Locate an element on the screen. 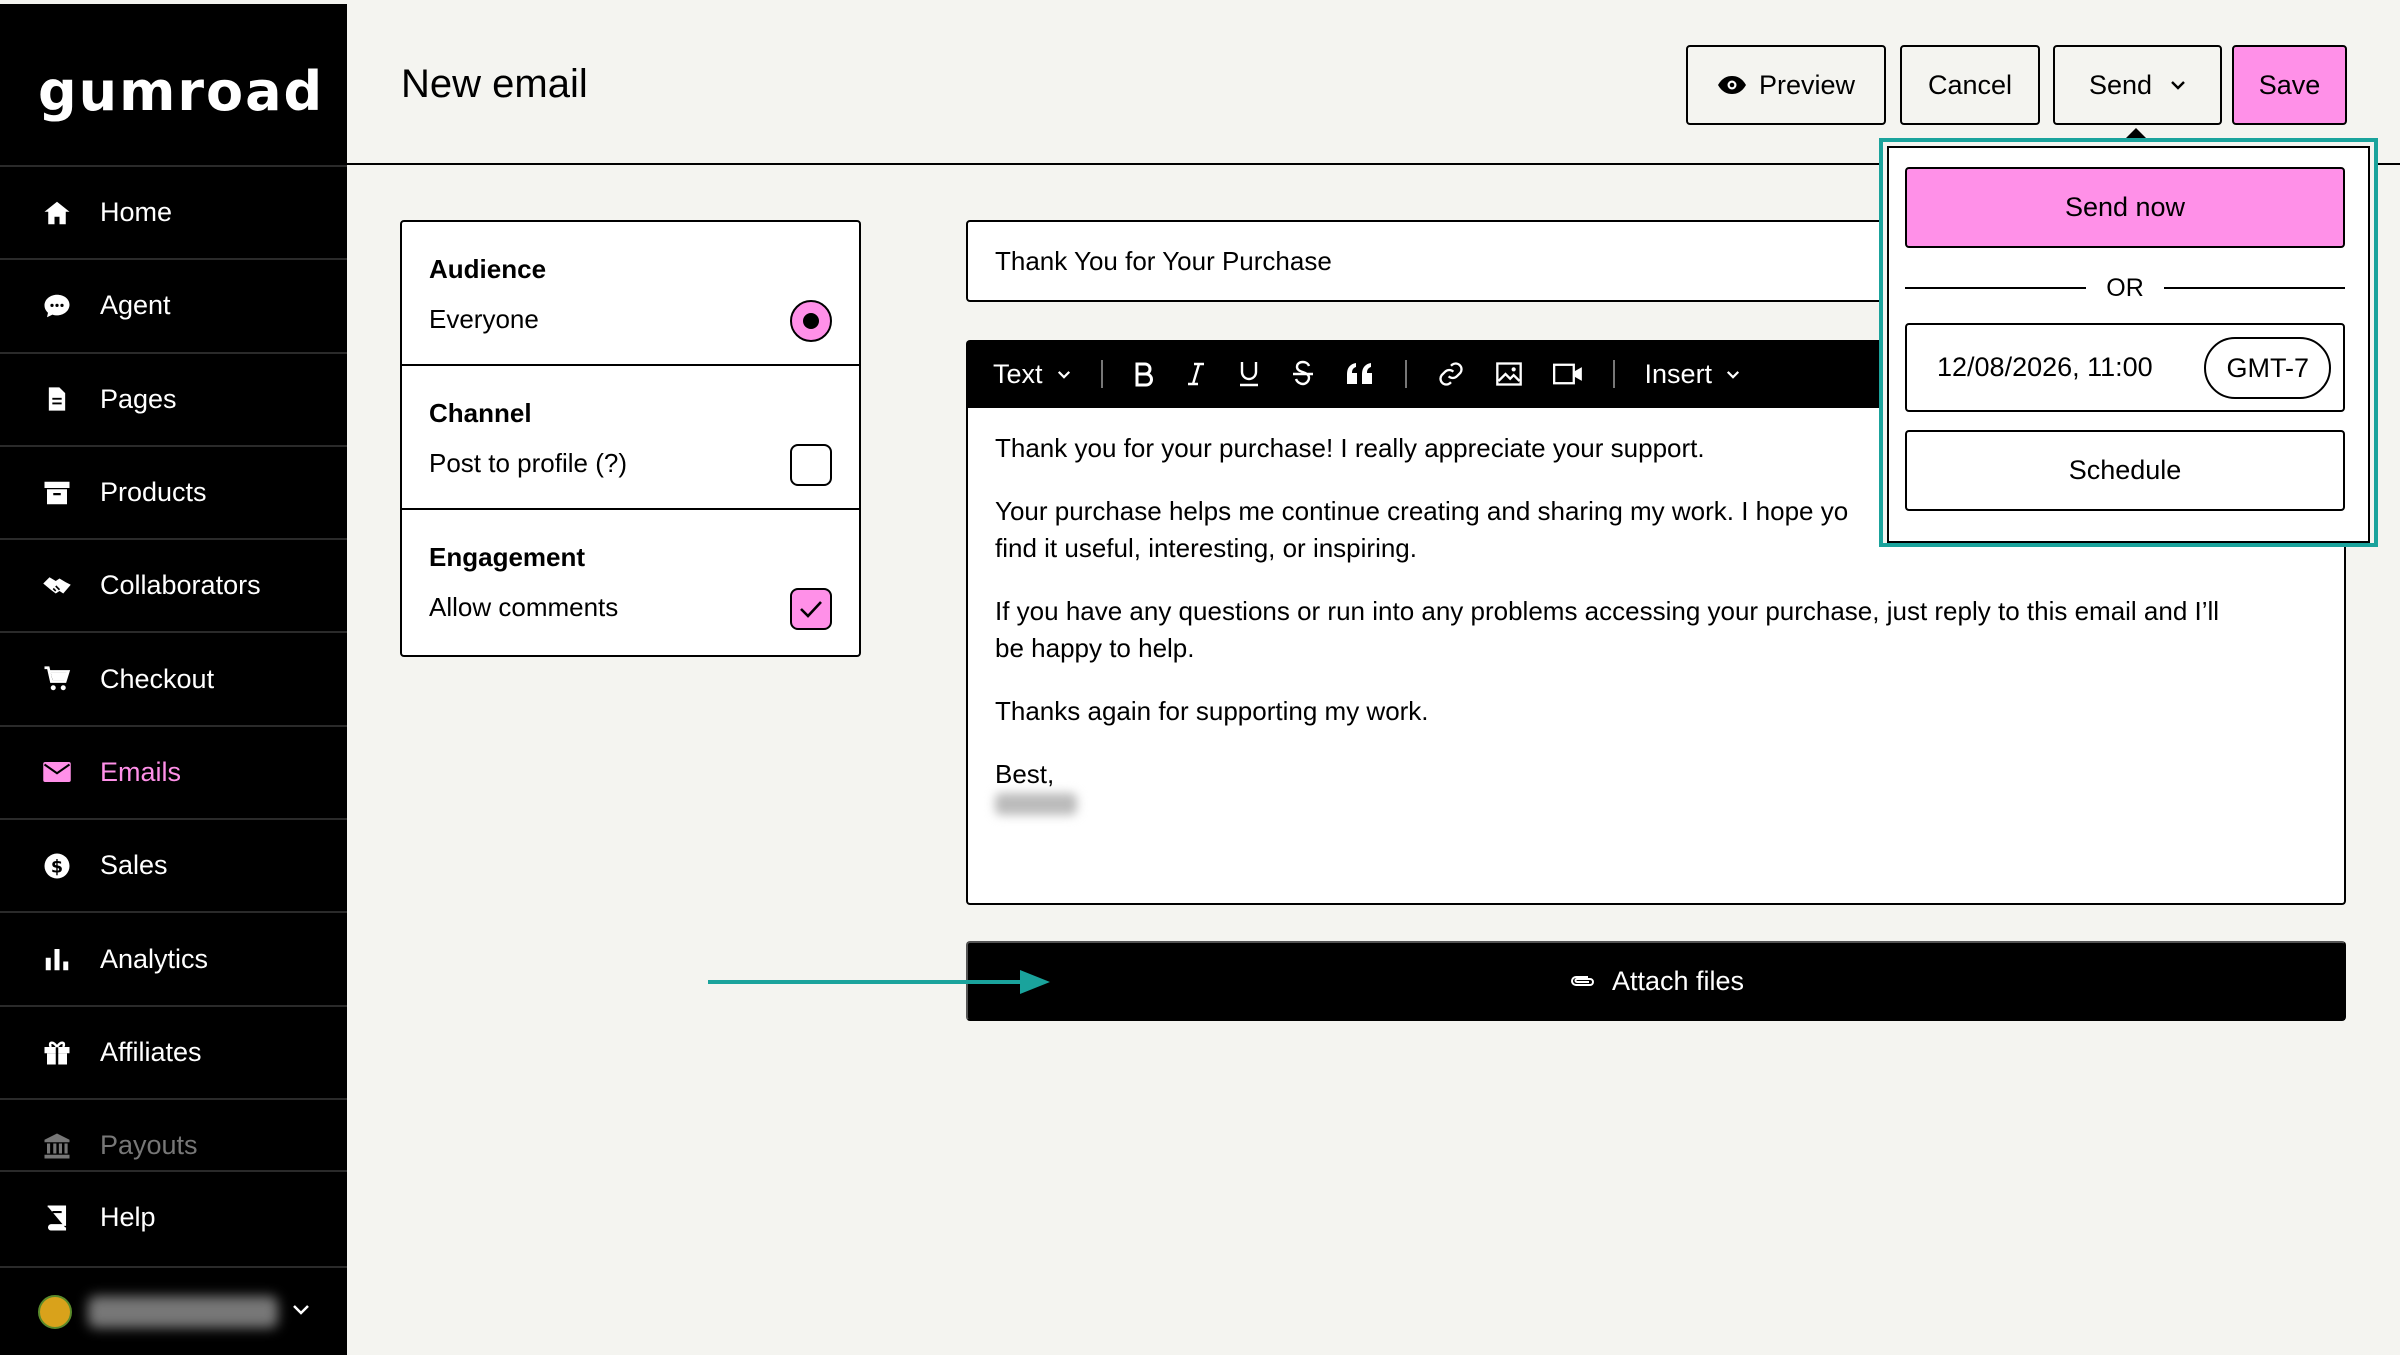 The width and height of the screenshot is (2400, 1355). book-icon is located at coordinates (57, 1218).